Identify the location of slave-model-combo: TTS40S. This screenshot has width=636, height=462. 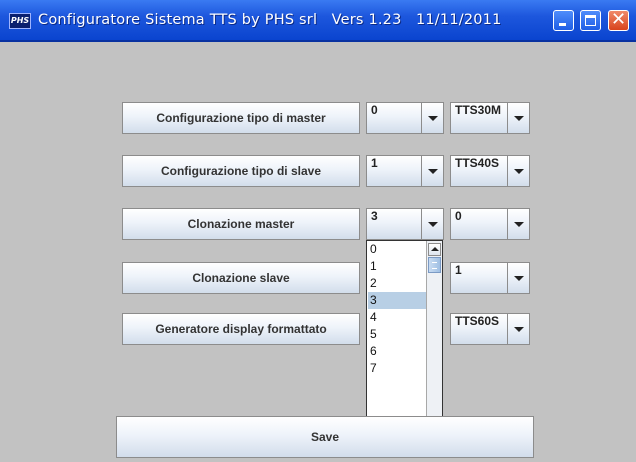
(490, 171).